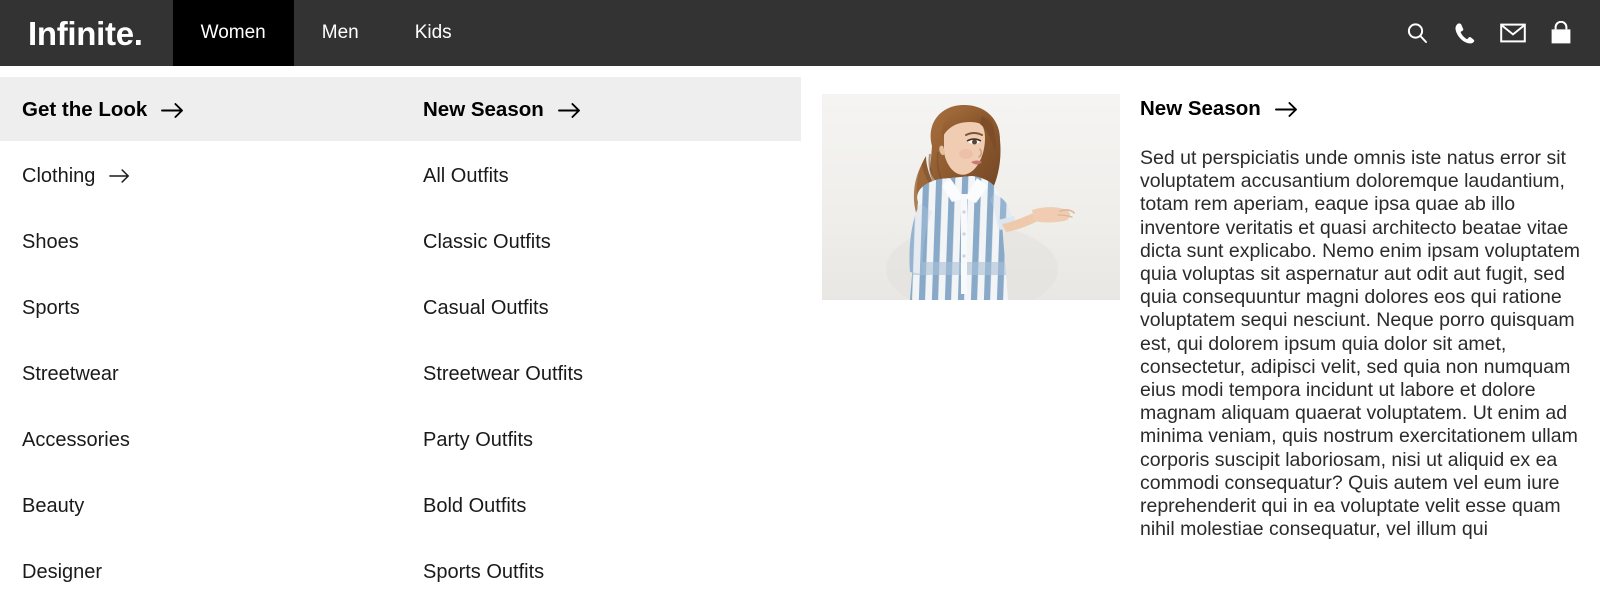 Image resolution: width=1600 pixels, height=600 pixels. Describe the element at coordinates (601, 374) in the screenshot. I see `menu-item-streetwear-outfits: Streetwear Outfits` at that location.